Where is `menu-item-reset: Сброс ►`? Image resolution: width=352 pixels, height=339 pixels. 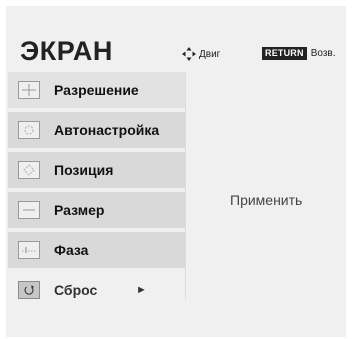
menu-item-reset: Сброс ► is located at coordinates (96, 290).